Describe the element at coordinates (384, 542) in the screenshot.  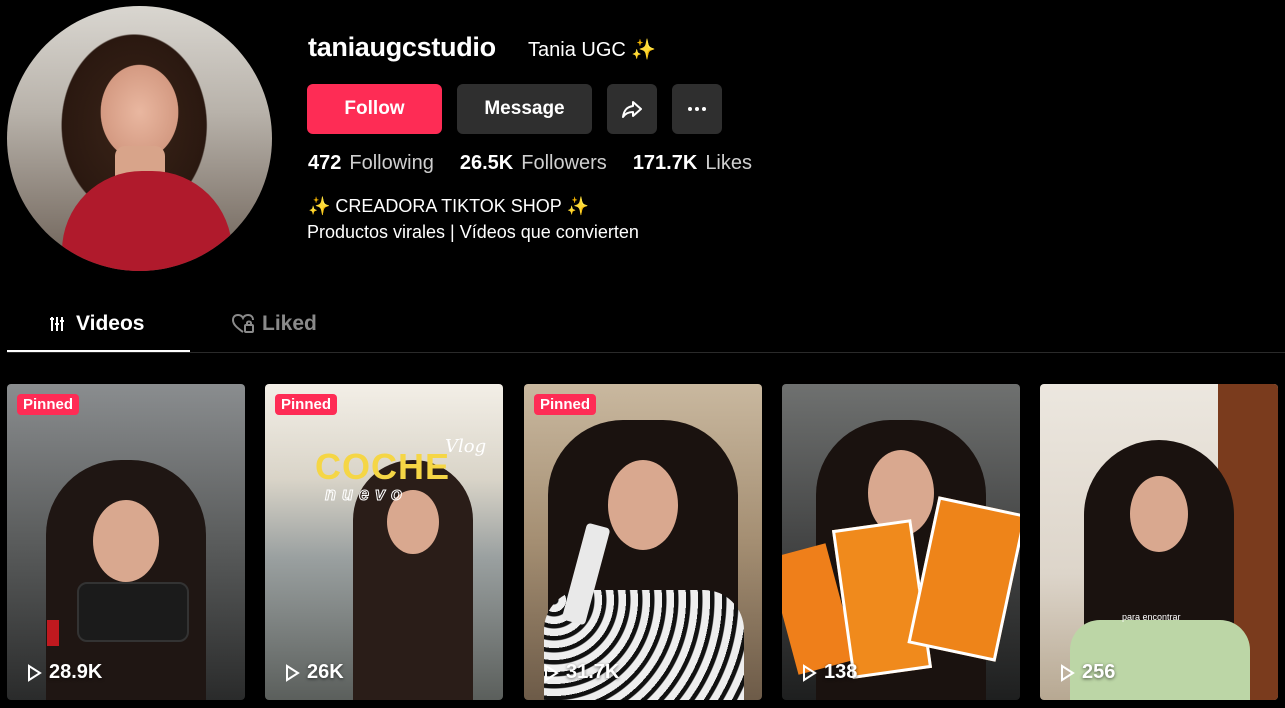
I see `video-card: COCHE nuevo Vlog Pinned 26K` at that location.